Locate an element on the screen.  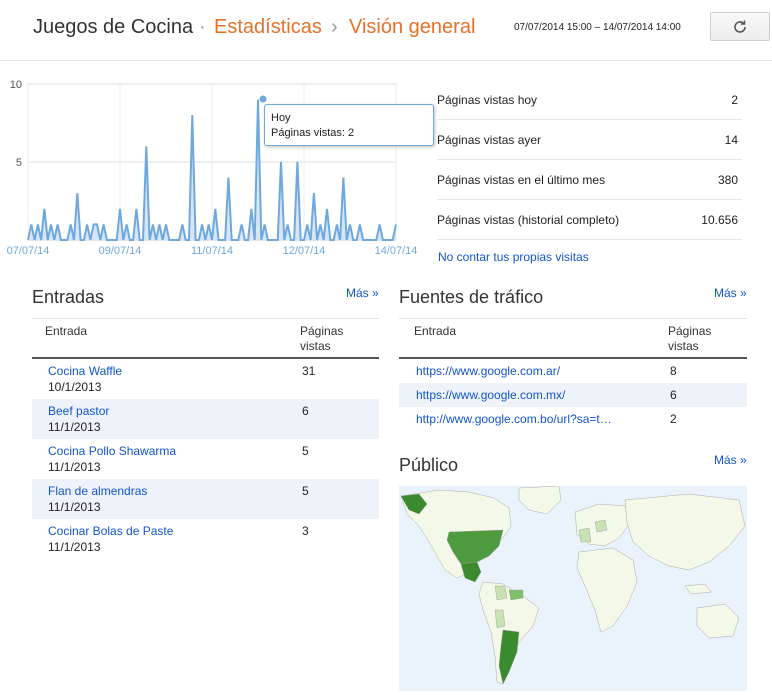
entradas-table-header: Entrada Páginas vistas is located at coordinates (205, 338).